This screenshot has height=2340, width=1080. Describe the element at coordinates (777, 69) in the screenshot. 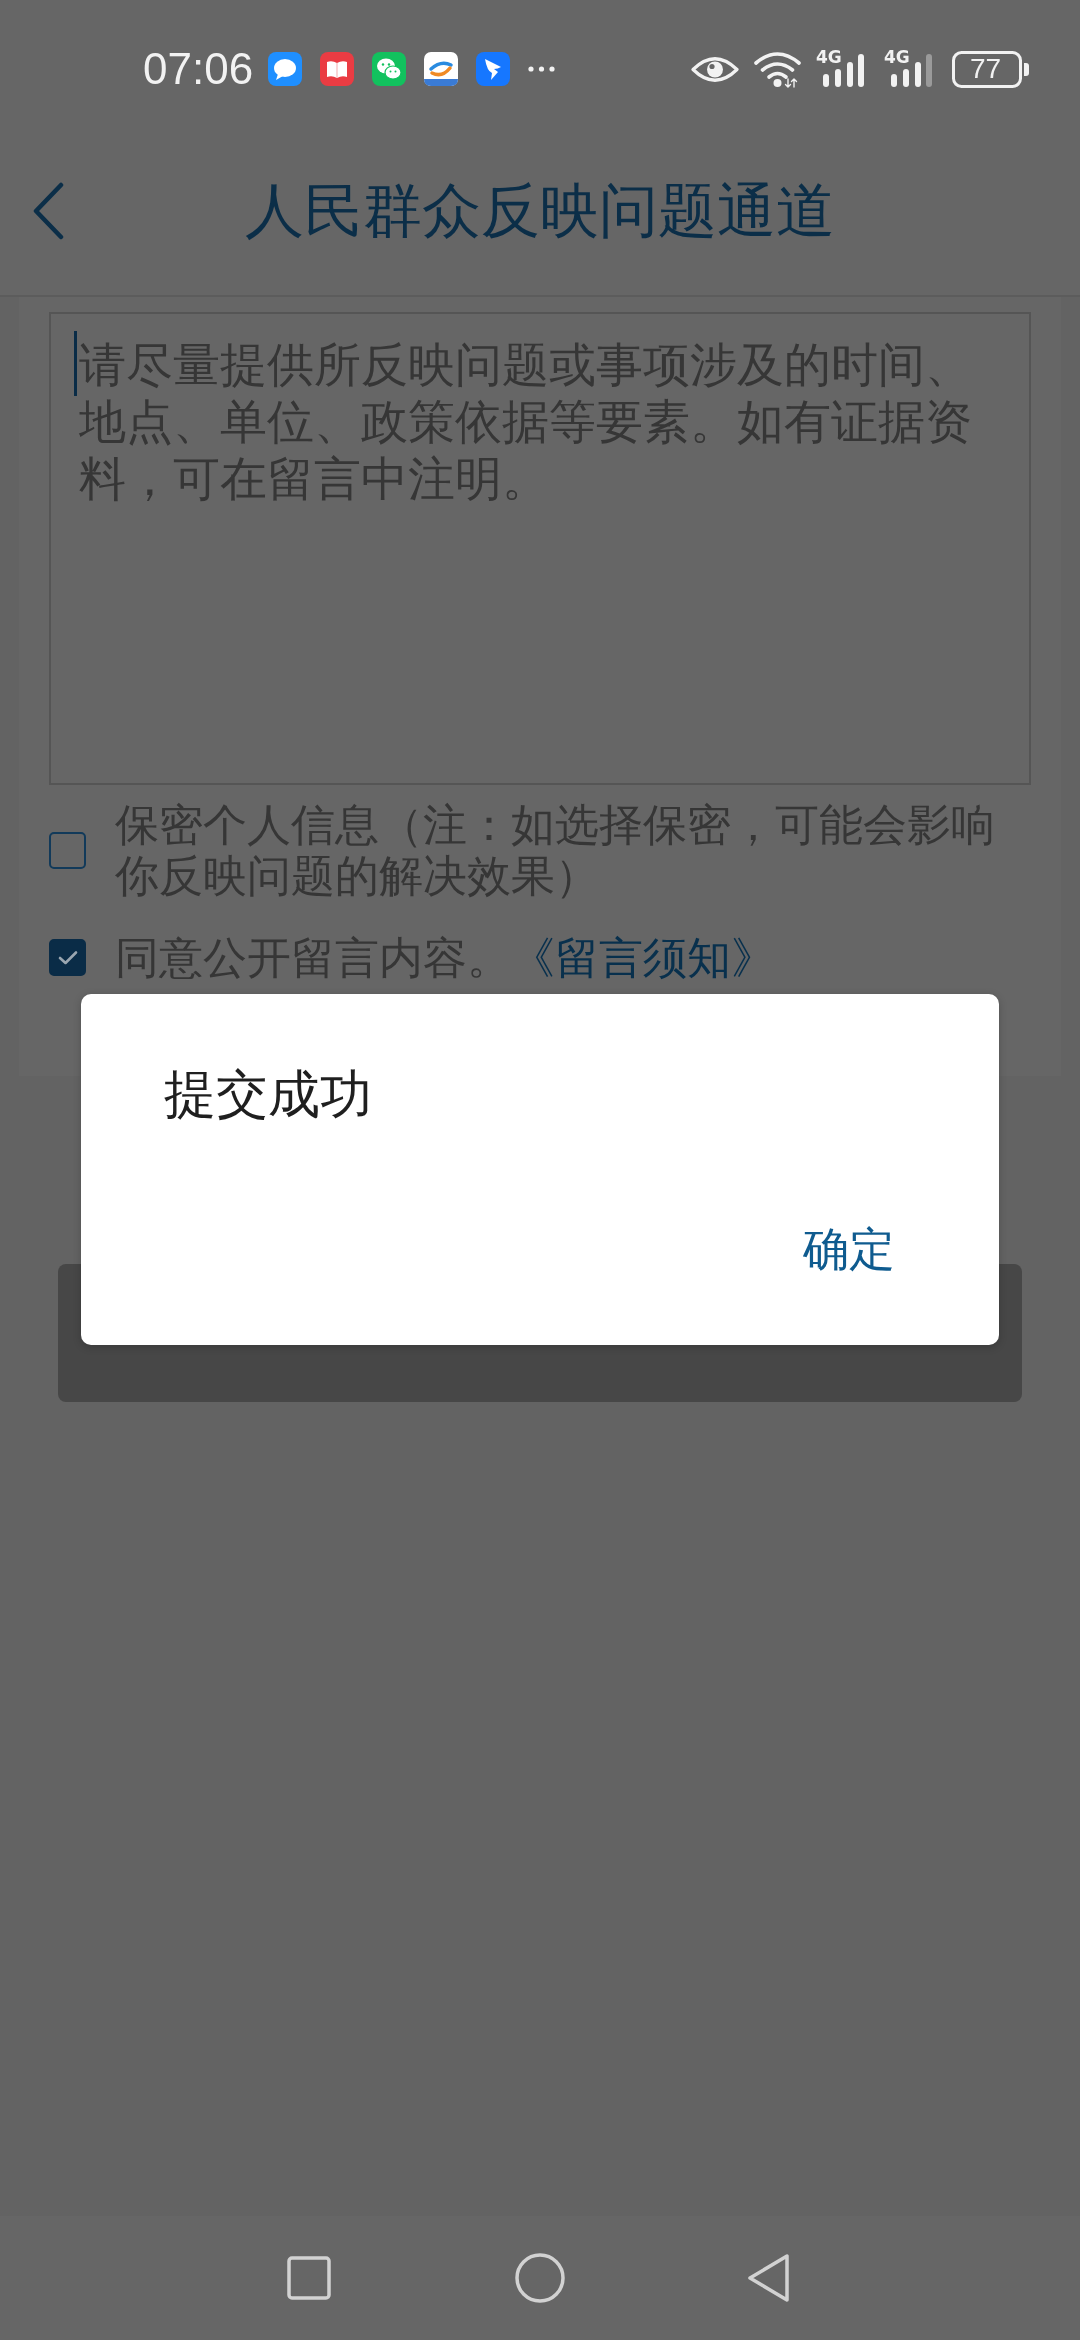

I see `wifi-icon` at that location.